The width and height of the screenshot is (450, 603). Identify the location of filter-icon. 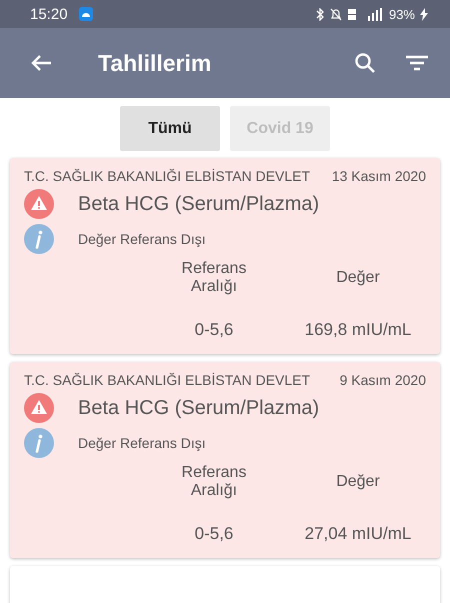
(417, 63).